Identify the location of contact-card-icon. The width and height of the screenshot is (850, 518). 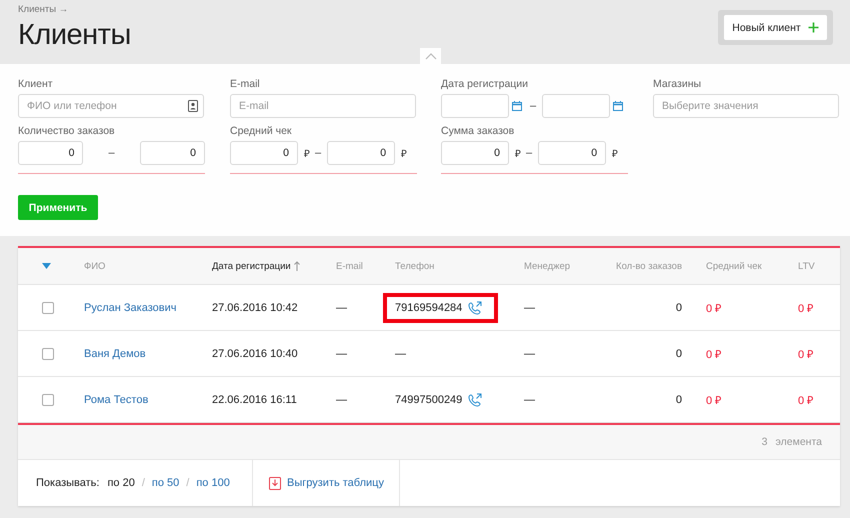
(193, 106).